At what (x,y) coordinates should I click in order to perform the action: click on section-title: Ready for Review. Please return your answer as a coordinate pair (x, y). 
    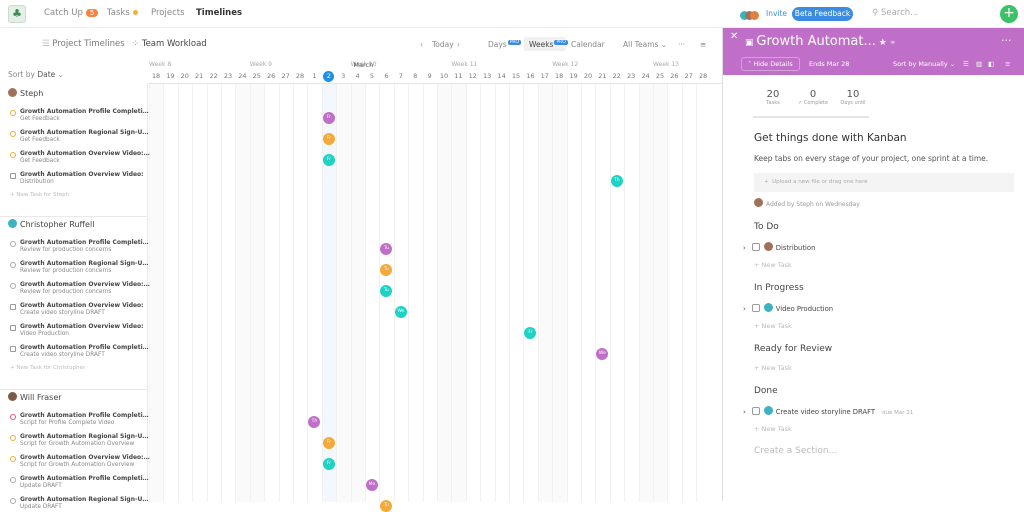
    Looking at the image, I should click on (793, 349).